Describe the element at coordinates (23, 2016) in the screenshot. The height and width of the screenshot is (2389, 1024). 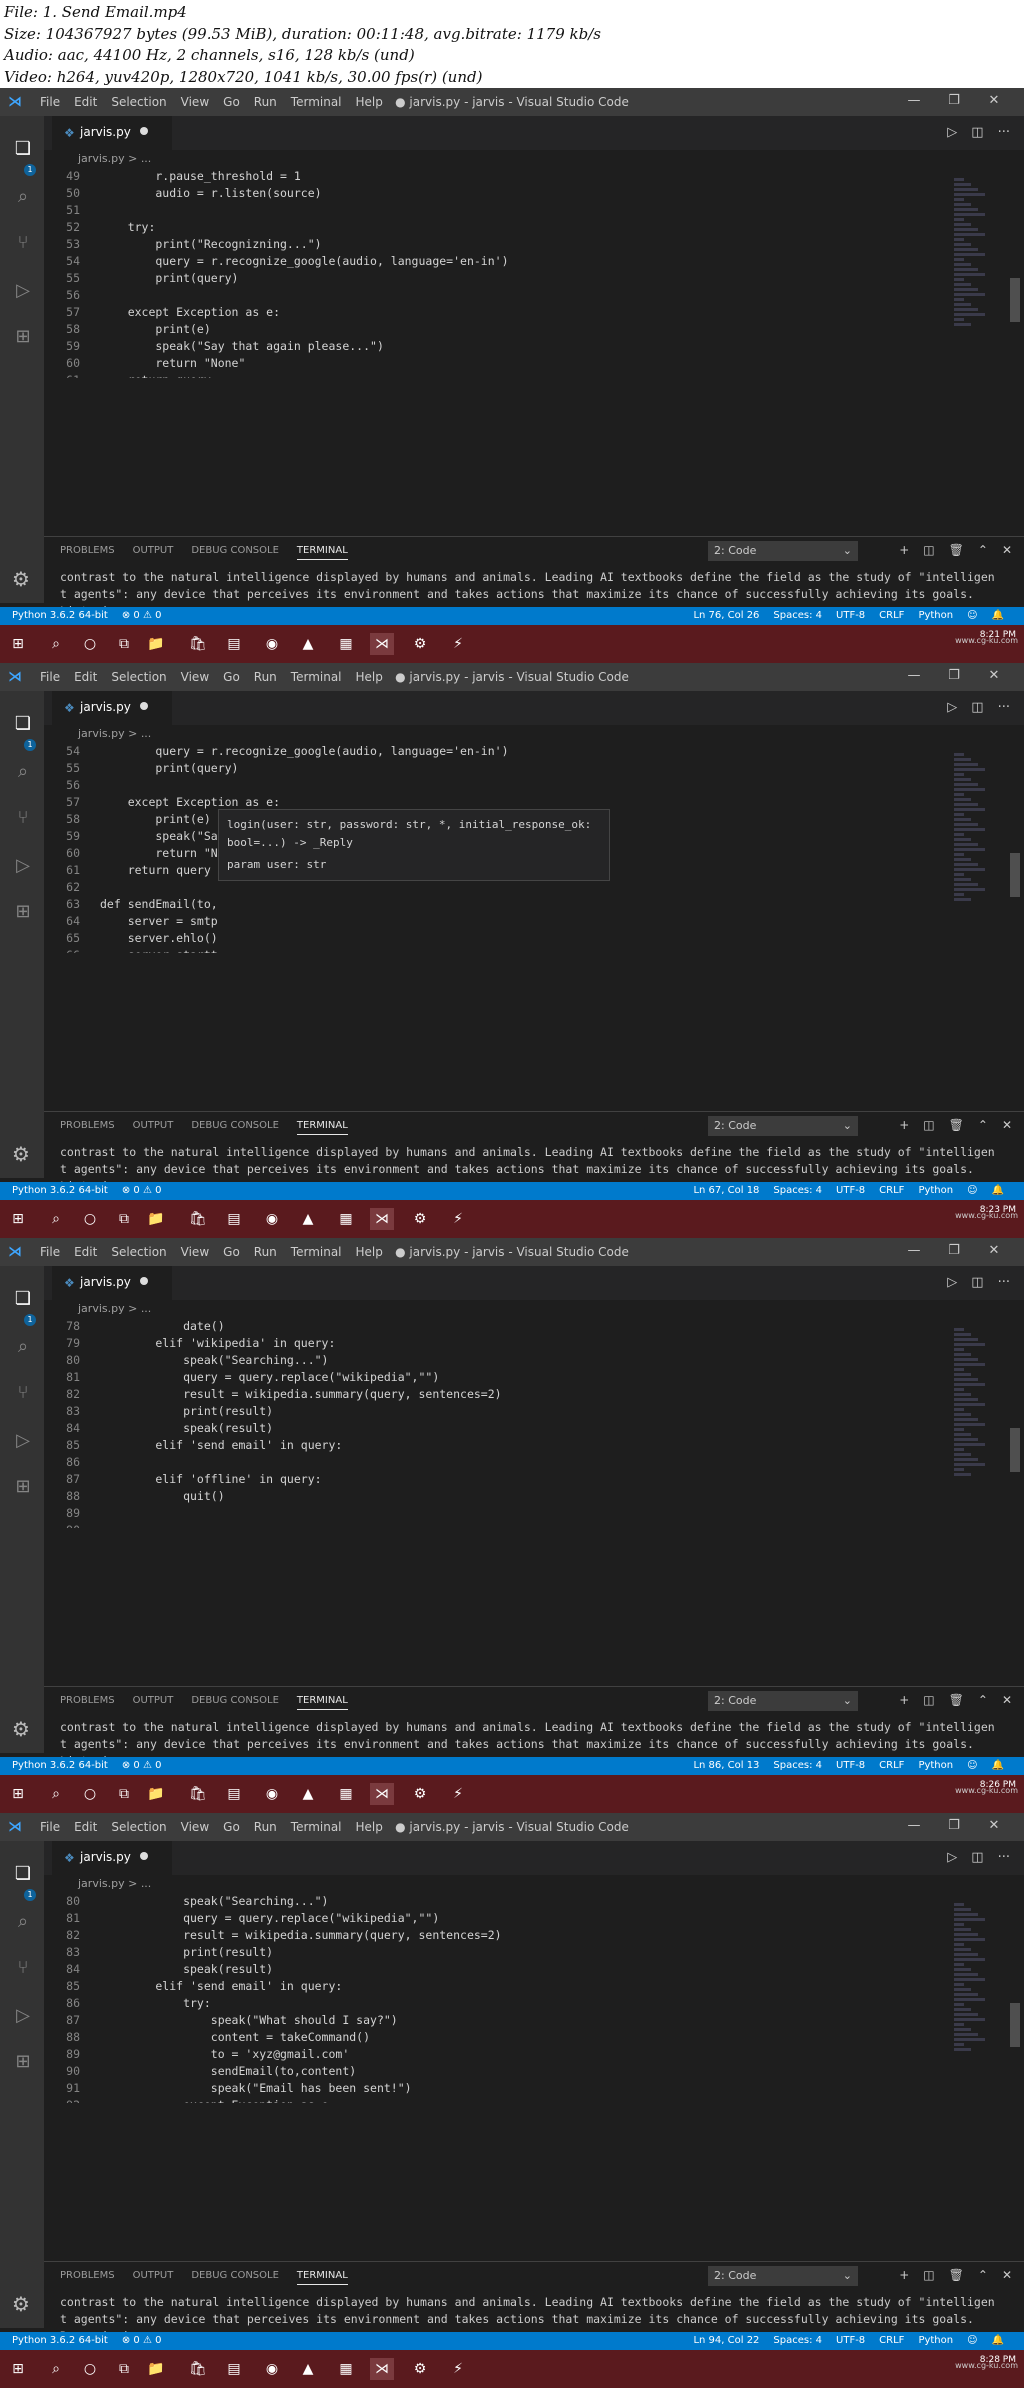
I see `run-debug-icon: ▷` at that location.